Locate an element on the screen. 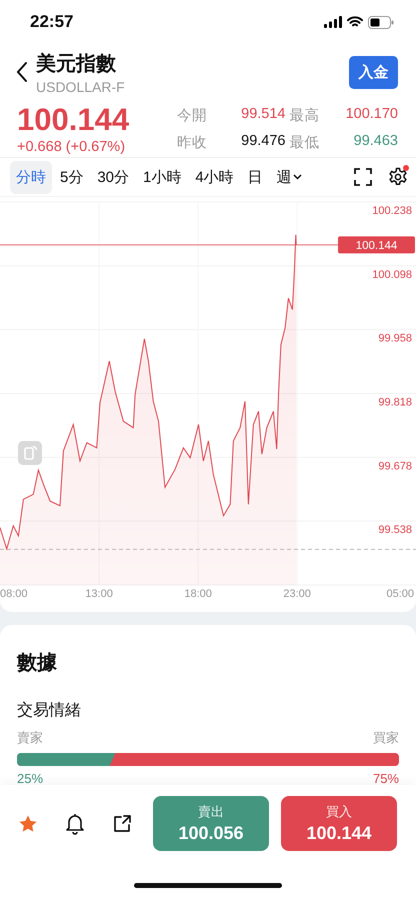 The image size is (416, 900). y-axis-label: 99.958 is located at coordinates (395, 338).